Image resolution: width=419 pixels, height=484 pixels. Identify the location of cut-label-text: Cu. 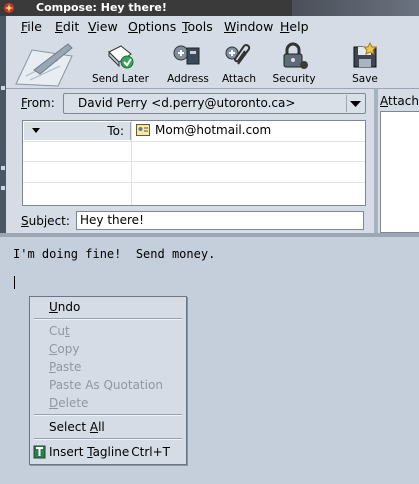
(57, 331).